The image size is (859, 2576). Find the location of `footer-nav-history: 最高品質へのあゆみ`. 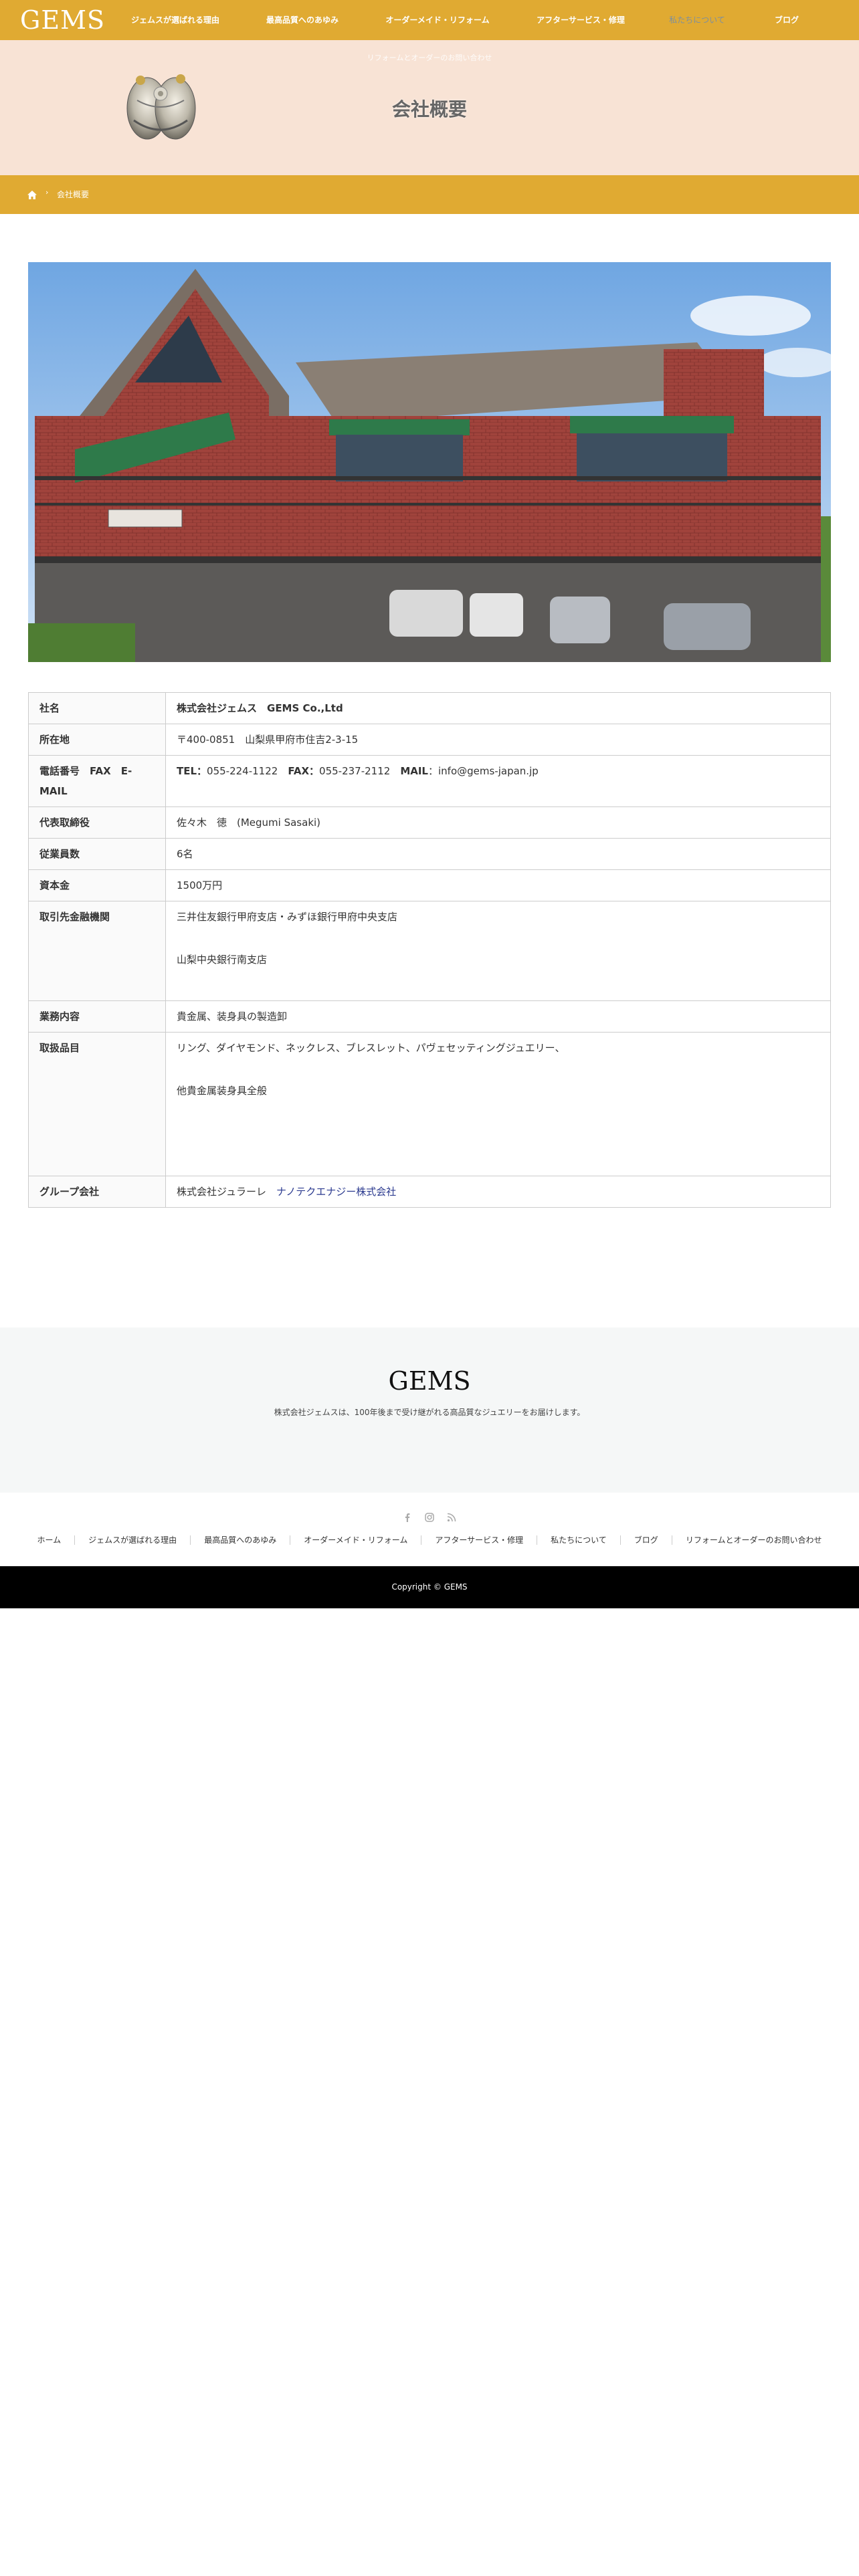

footer-nav-history: 最高品質へのあゆみ is located at coordinates (240, 1540).